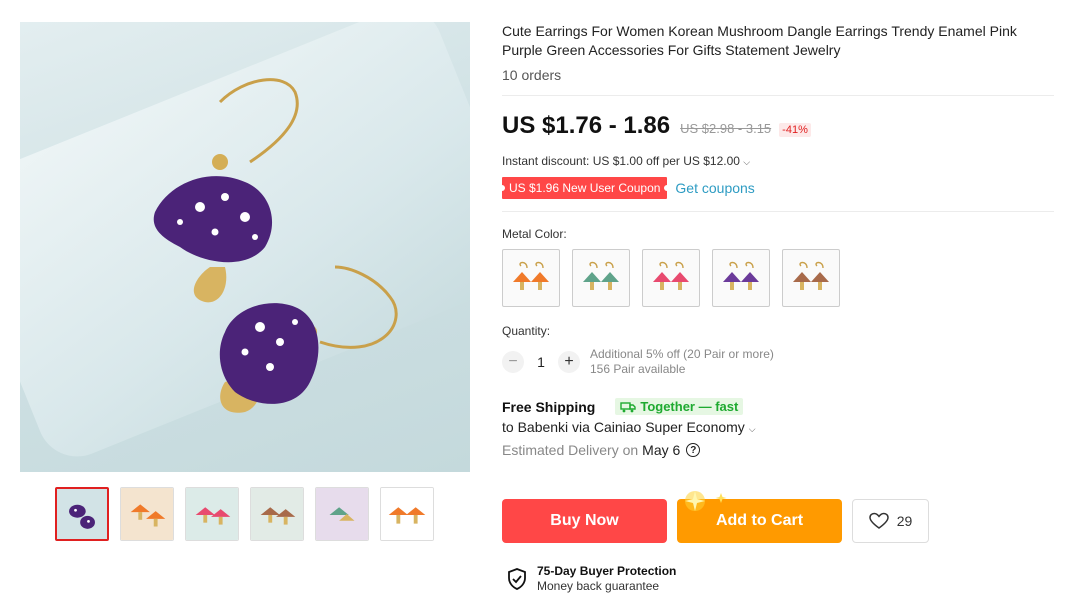  I want to click on together-fast-badge: Together — fast, so click(679, 406).